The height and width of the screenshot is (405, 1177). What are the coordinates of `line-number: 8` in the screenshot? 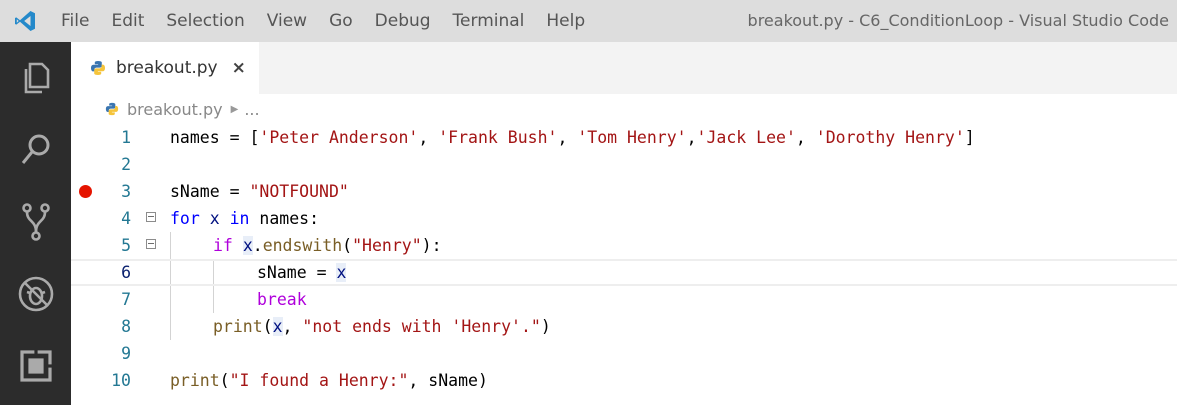 It's located at (126, 326).